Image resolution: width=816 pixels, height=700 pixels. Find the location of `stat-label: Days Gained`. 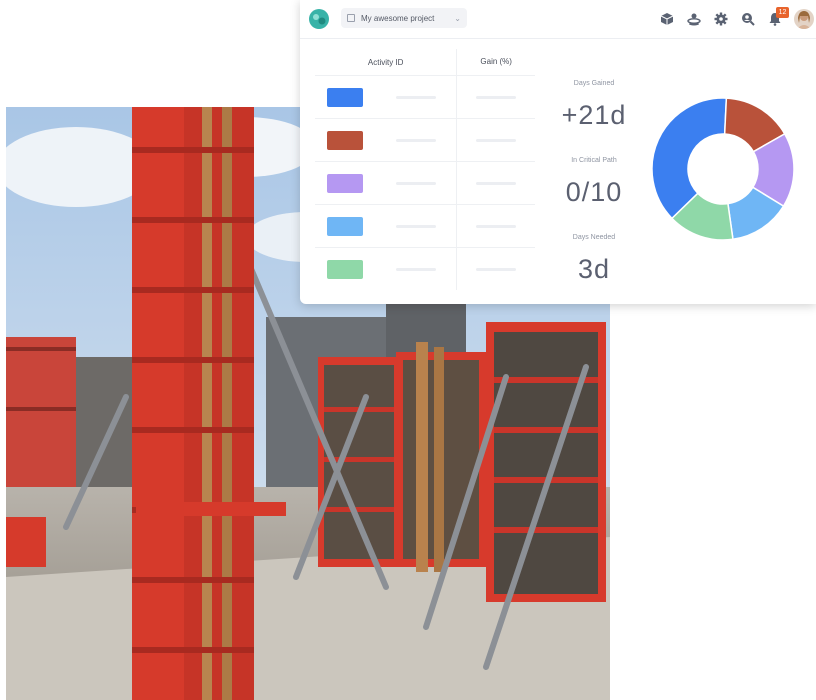

stat-label: Days Gained is located at coordinates (594, 83).